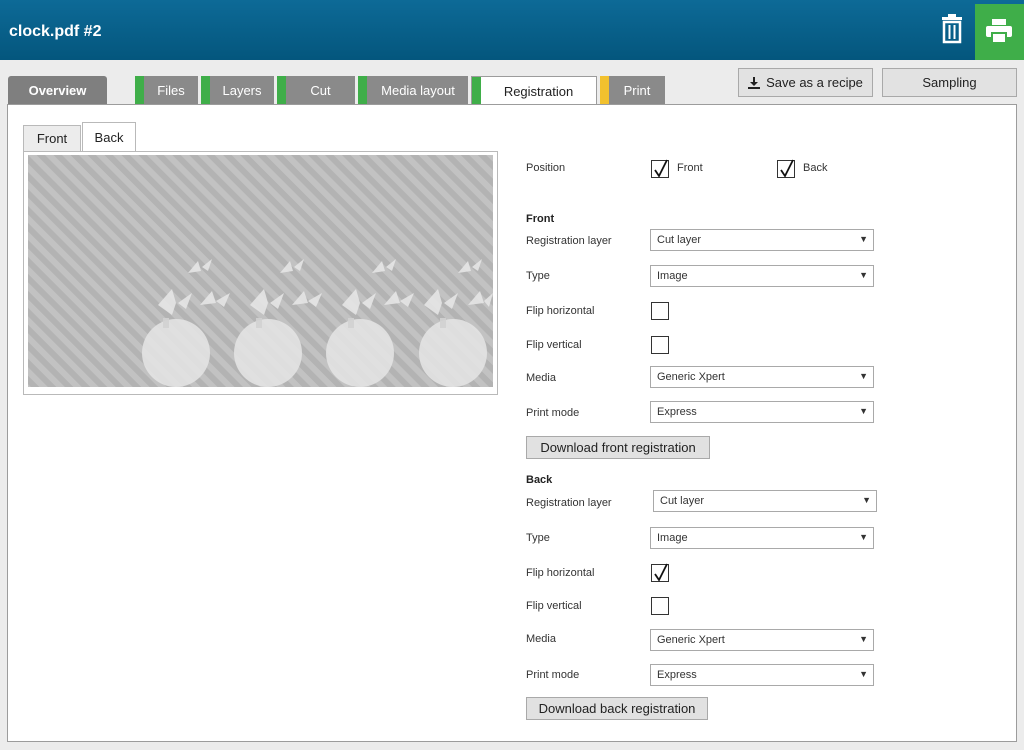 The width and height of the screenshot is (1024, 750). I want to click on front-media-label: Media, so click(541, 378).